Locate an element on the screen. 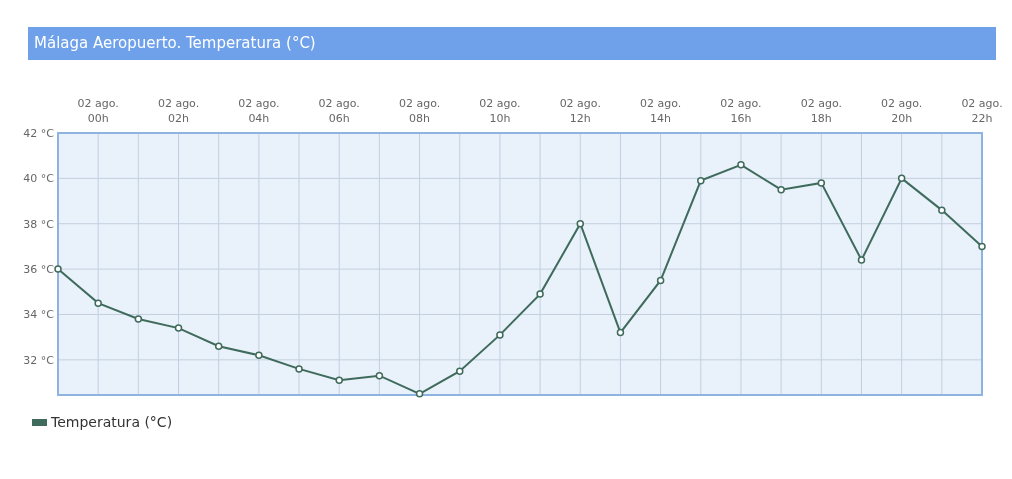 The height and width of the screenshot is (479, 1012). chart-title: Málaga Aeropuerto. Temperatura (°C) is located at coordinates (512, 43).